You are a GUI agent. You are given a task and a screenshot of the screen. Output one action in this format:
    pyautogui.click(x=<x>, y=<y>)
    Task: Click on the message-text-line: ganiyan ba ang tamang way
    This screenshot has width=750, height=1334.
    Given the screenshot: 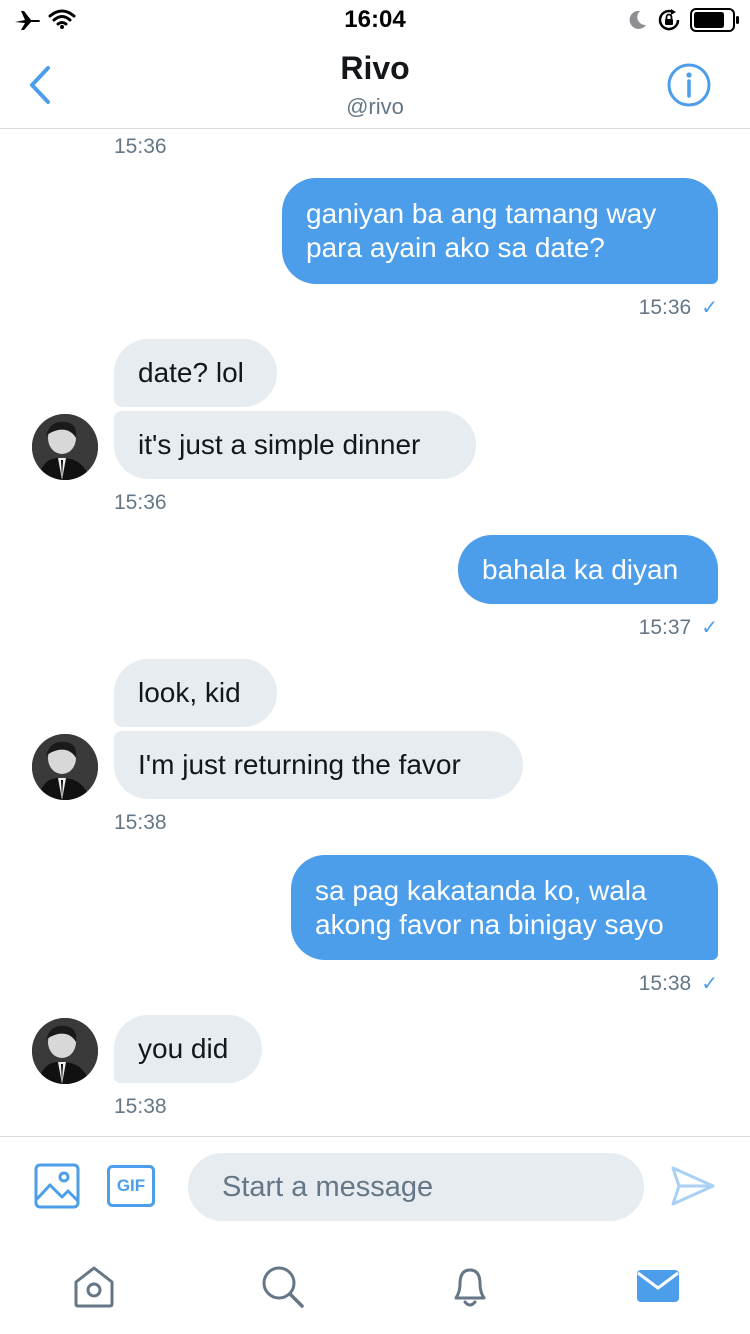 What is the action you would take?
    pyautogui.click(x=481, y=213)
    